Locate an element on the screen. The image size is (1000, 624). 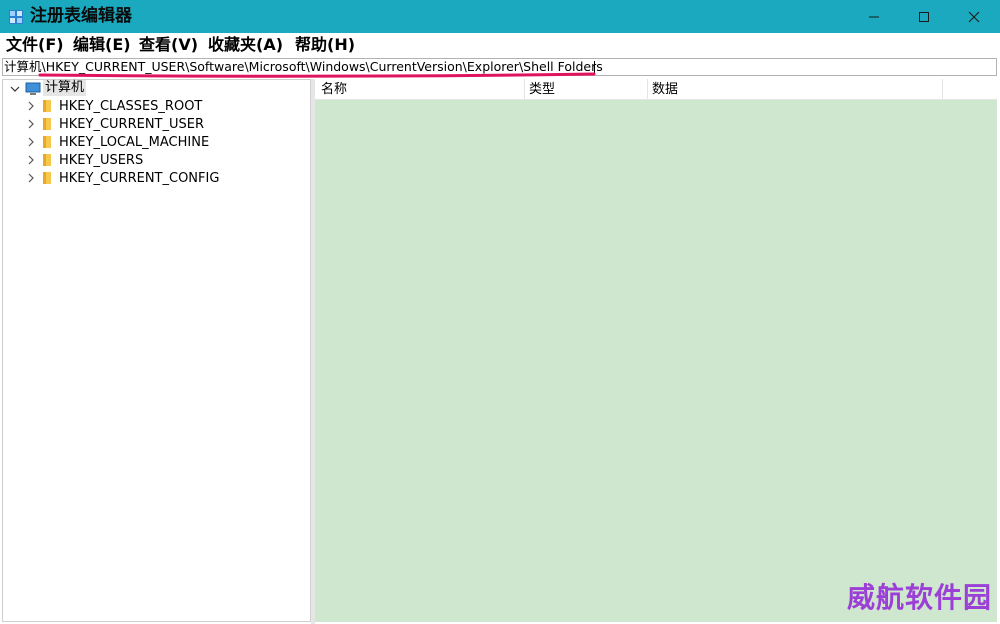
column-header-type: 类型 is located at coordinates (542, 89).